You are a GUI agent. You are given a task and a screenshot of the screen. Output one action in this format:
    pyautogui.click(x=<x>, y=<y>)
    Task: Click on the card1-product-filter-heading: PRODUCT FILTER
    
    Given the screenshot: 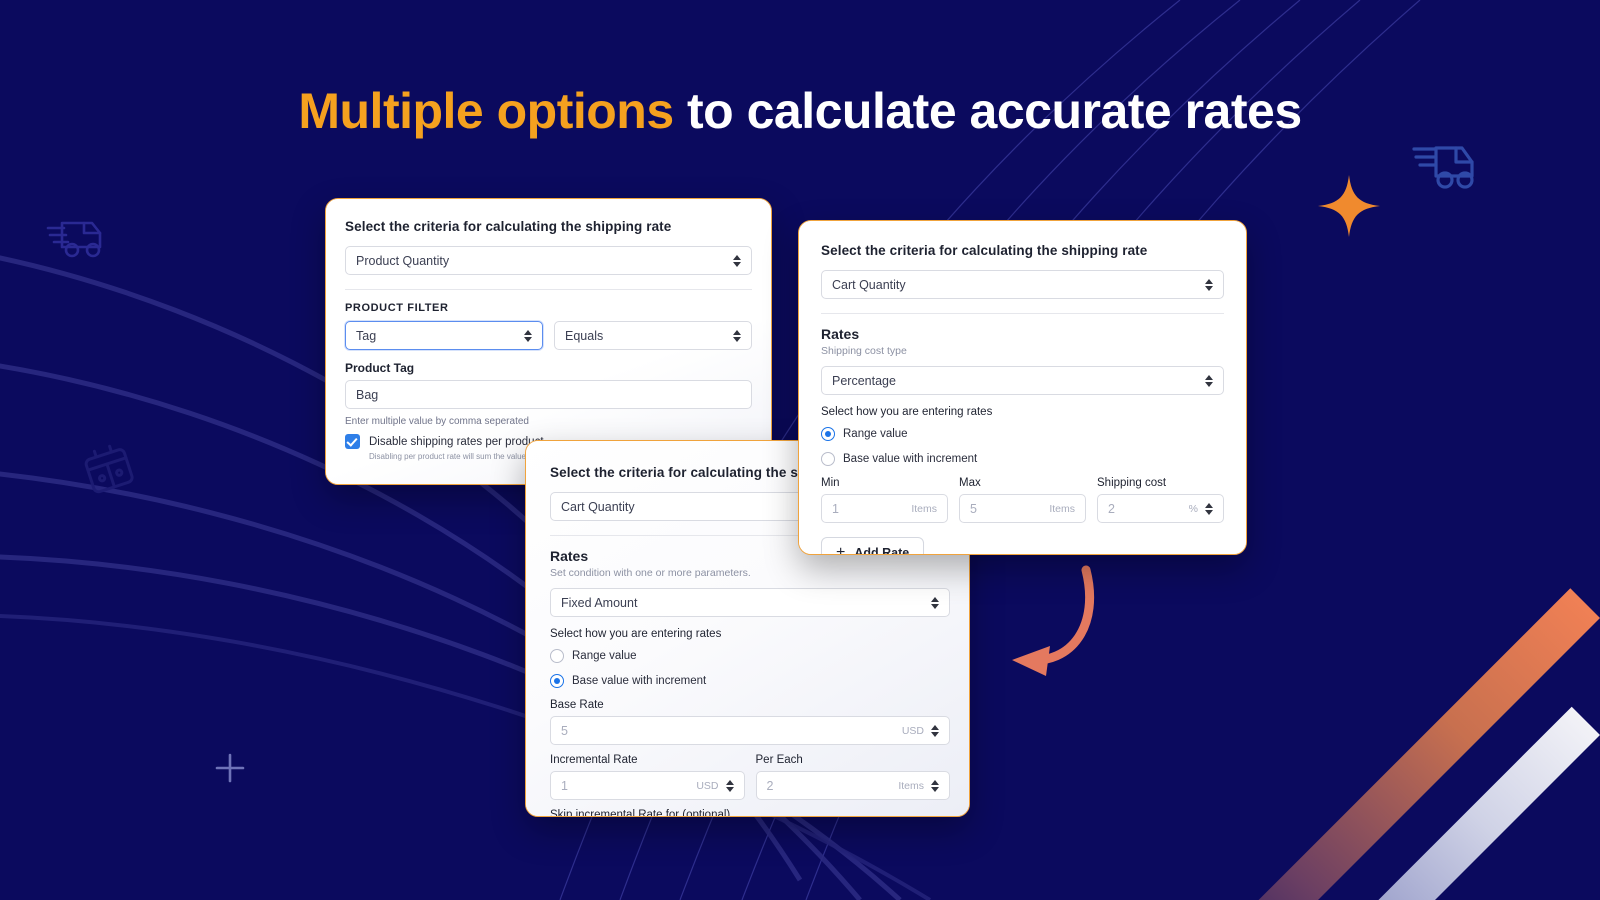 What is the action you would take?
    pyautogui.click(x=397, y=308)
    